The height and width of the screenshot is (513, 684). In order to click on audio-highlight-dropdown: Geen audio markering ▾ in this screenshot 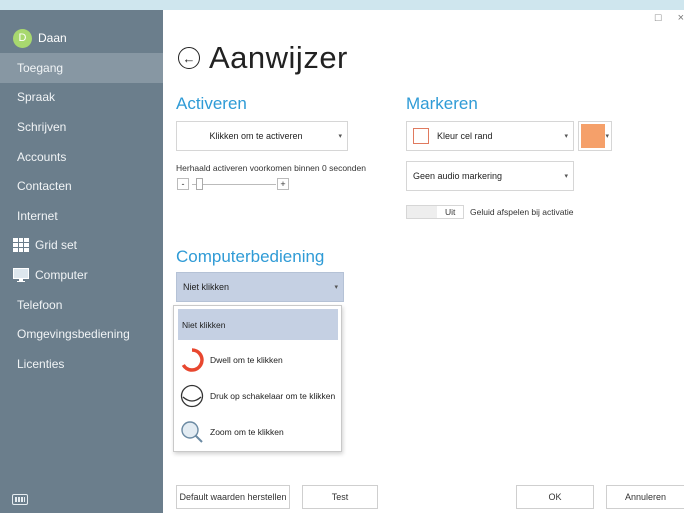, I will do `click(490, 176)`.